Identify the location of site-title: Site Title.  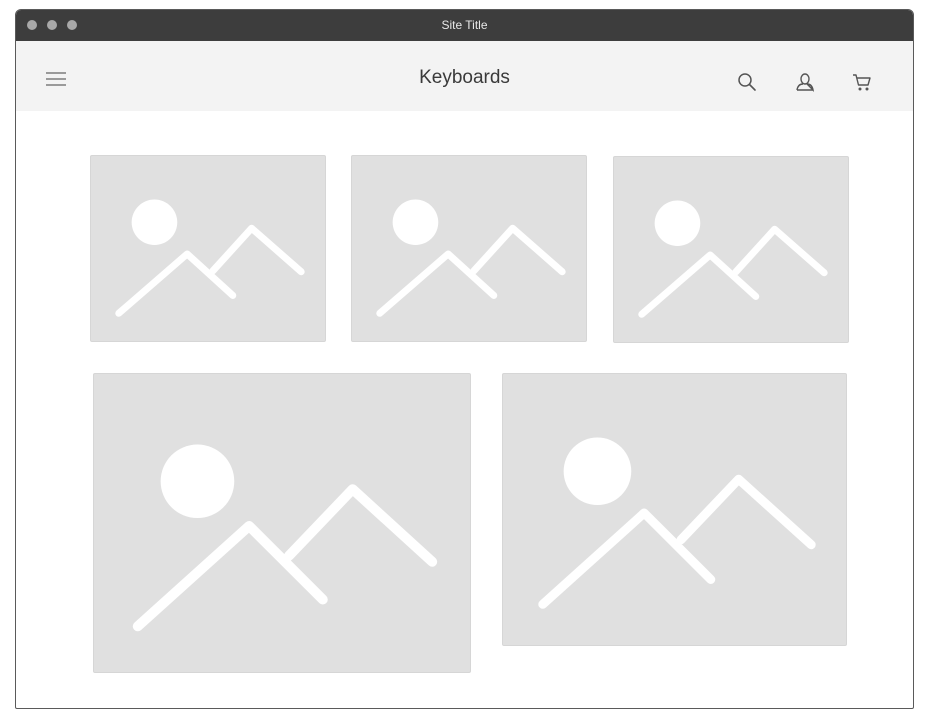
(464, 25).